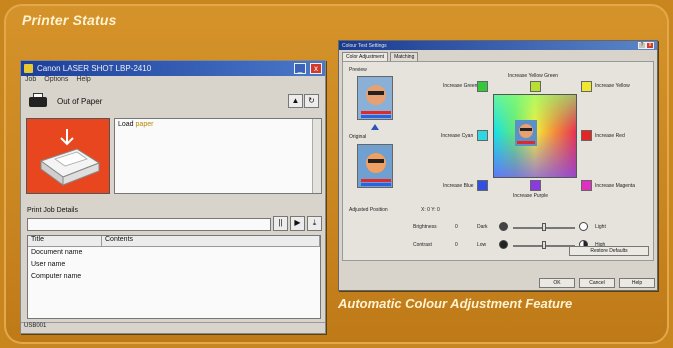 The width and height of the screenshot is (673, 348). What do you see at coordinates (173, 101) in the screenshot?
I see `printer-status-row: Out of Paper ▲ ↻` at bounding box center [173, 101].